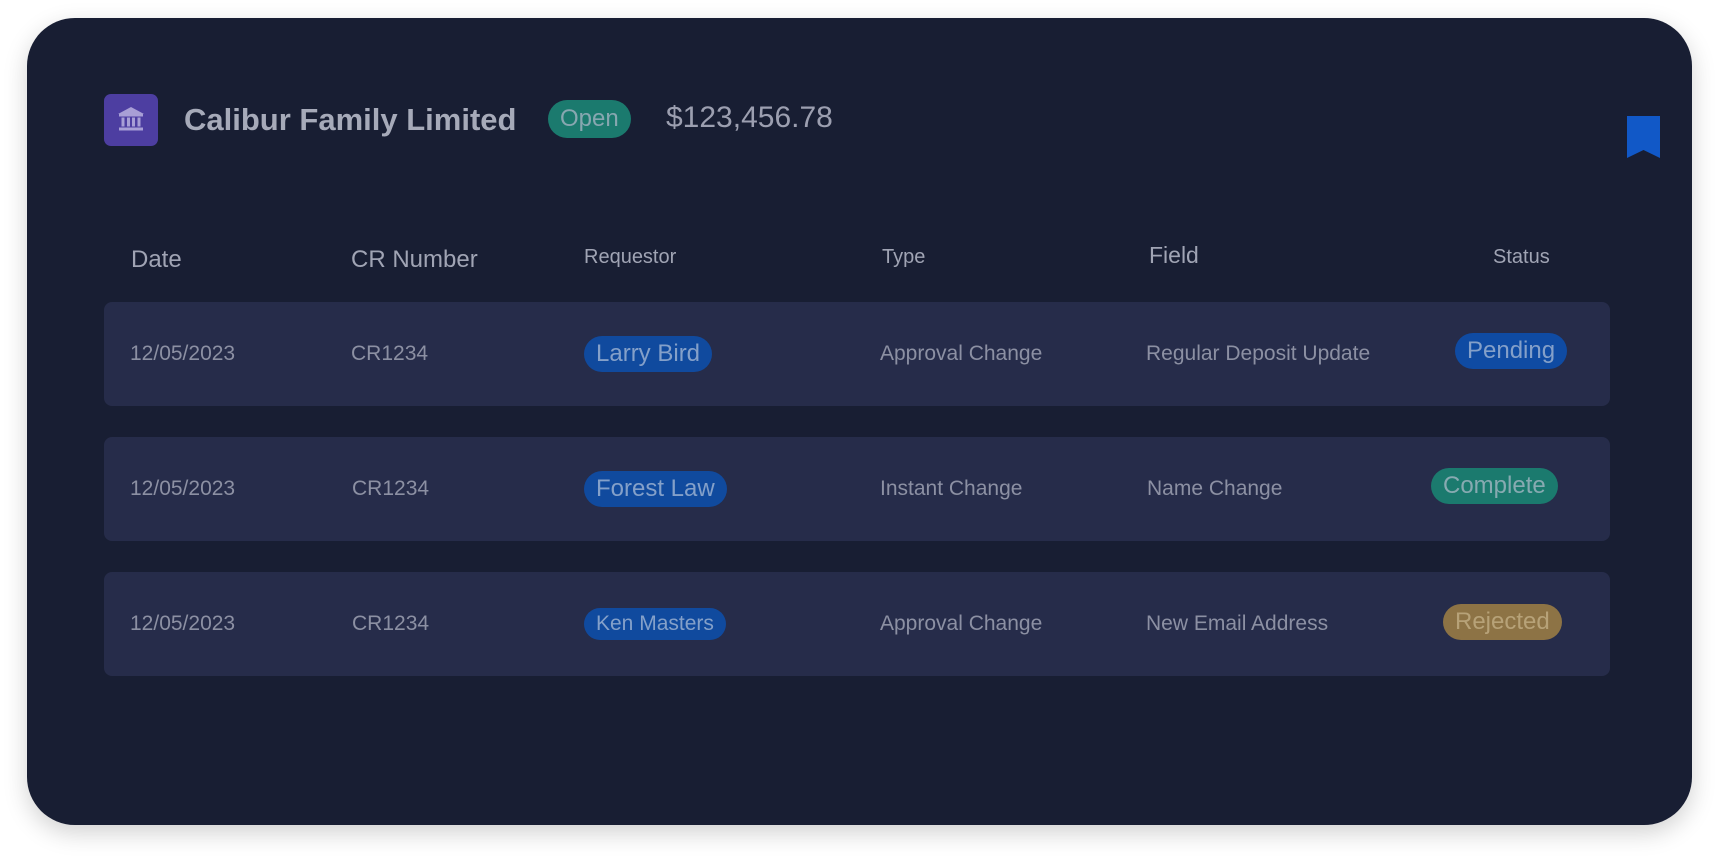 This screenshot has height=862, width=1720. Describe the element at coordinates (589, 119) in the screenshot. I see `account-status-badge: Open` at that location.